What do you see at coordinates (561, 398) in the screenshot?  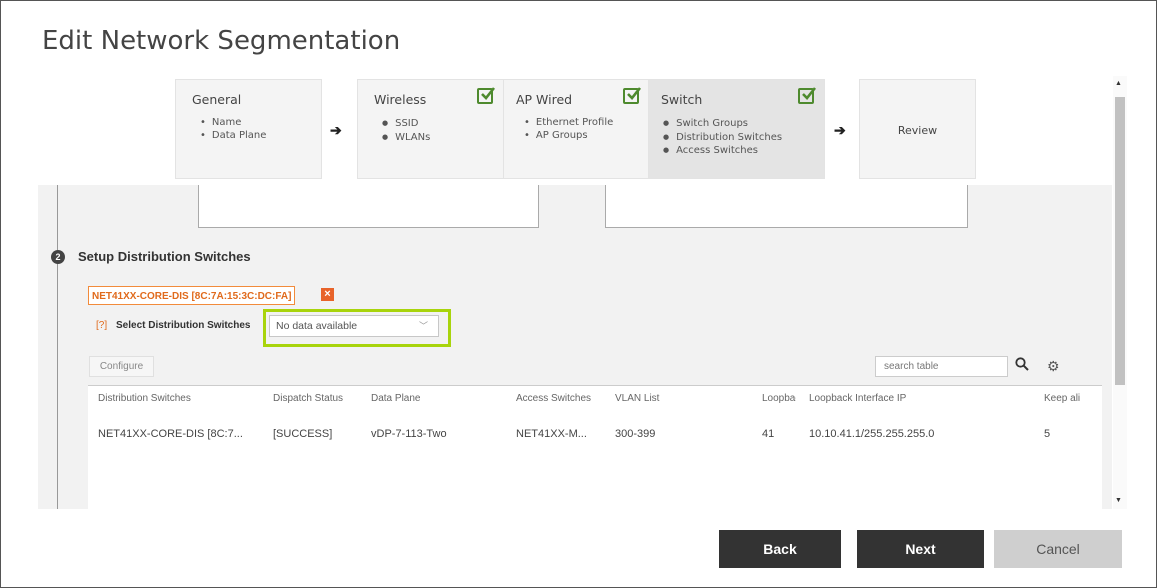 I see `column-header: Access Switches` at bounding box center [561, 398].